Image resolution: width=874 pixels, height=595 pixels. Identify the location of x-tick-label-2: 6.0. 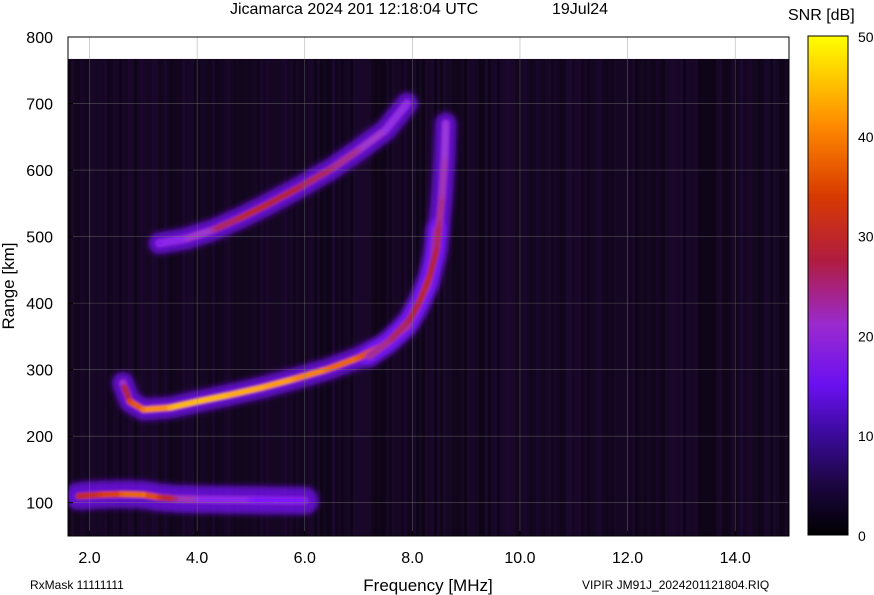
(305, 558).